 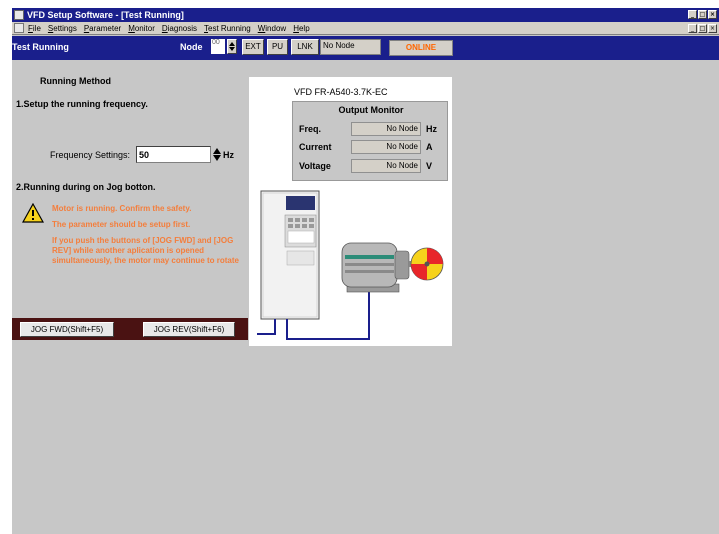 I want to click on warning-text-1: Motor is running. Confirm the safety., so click(x=122, y=208).